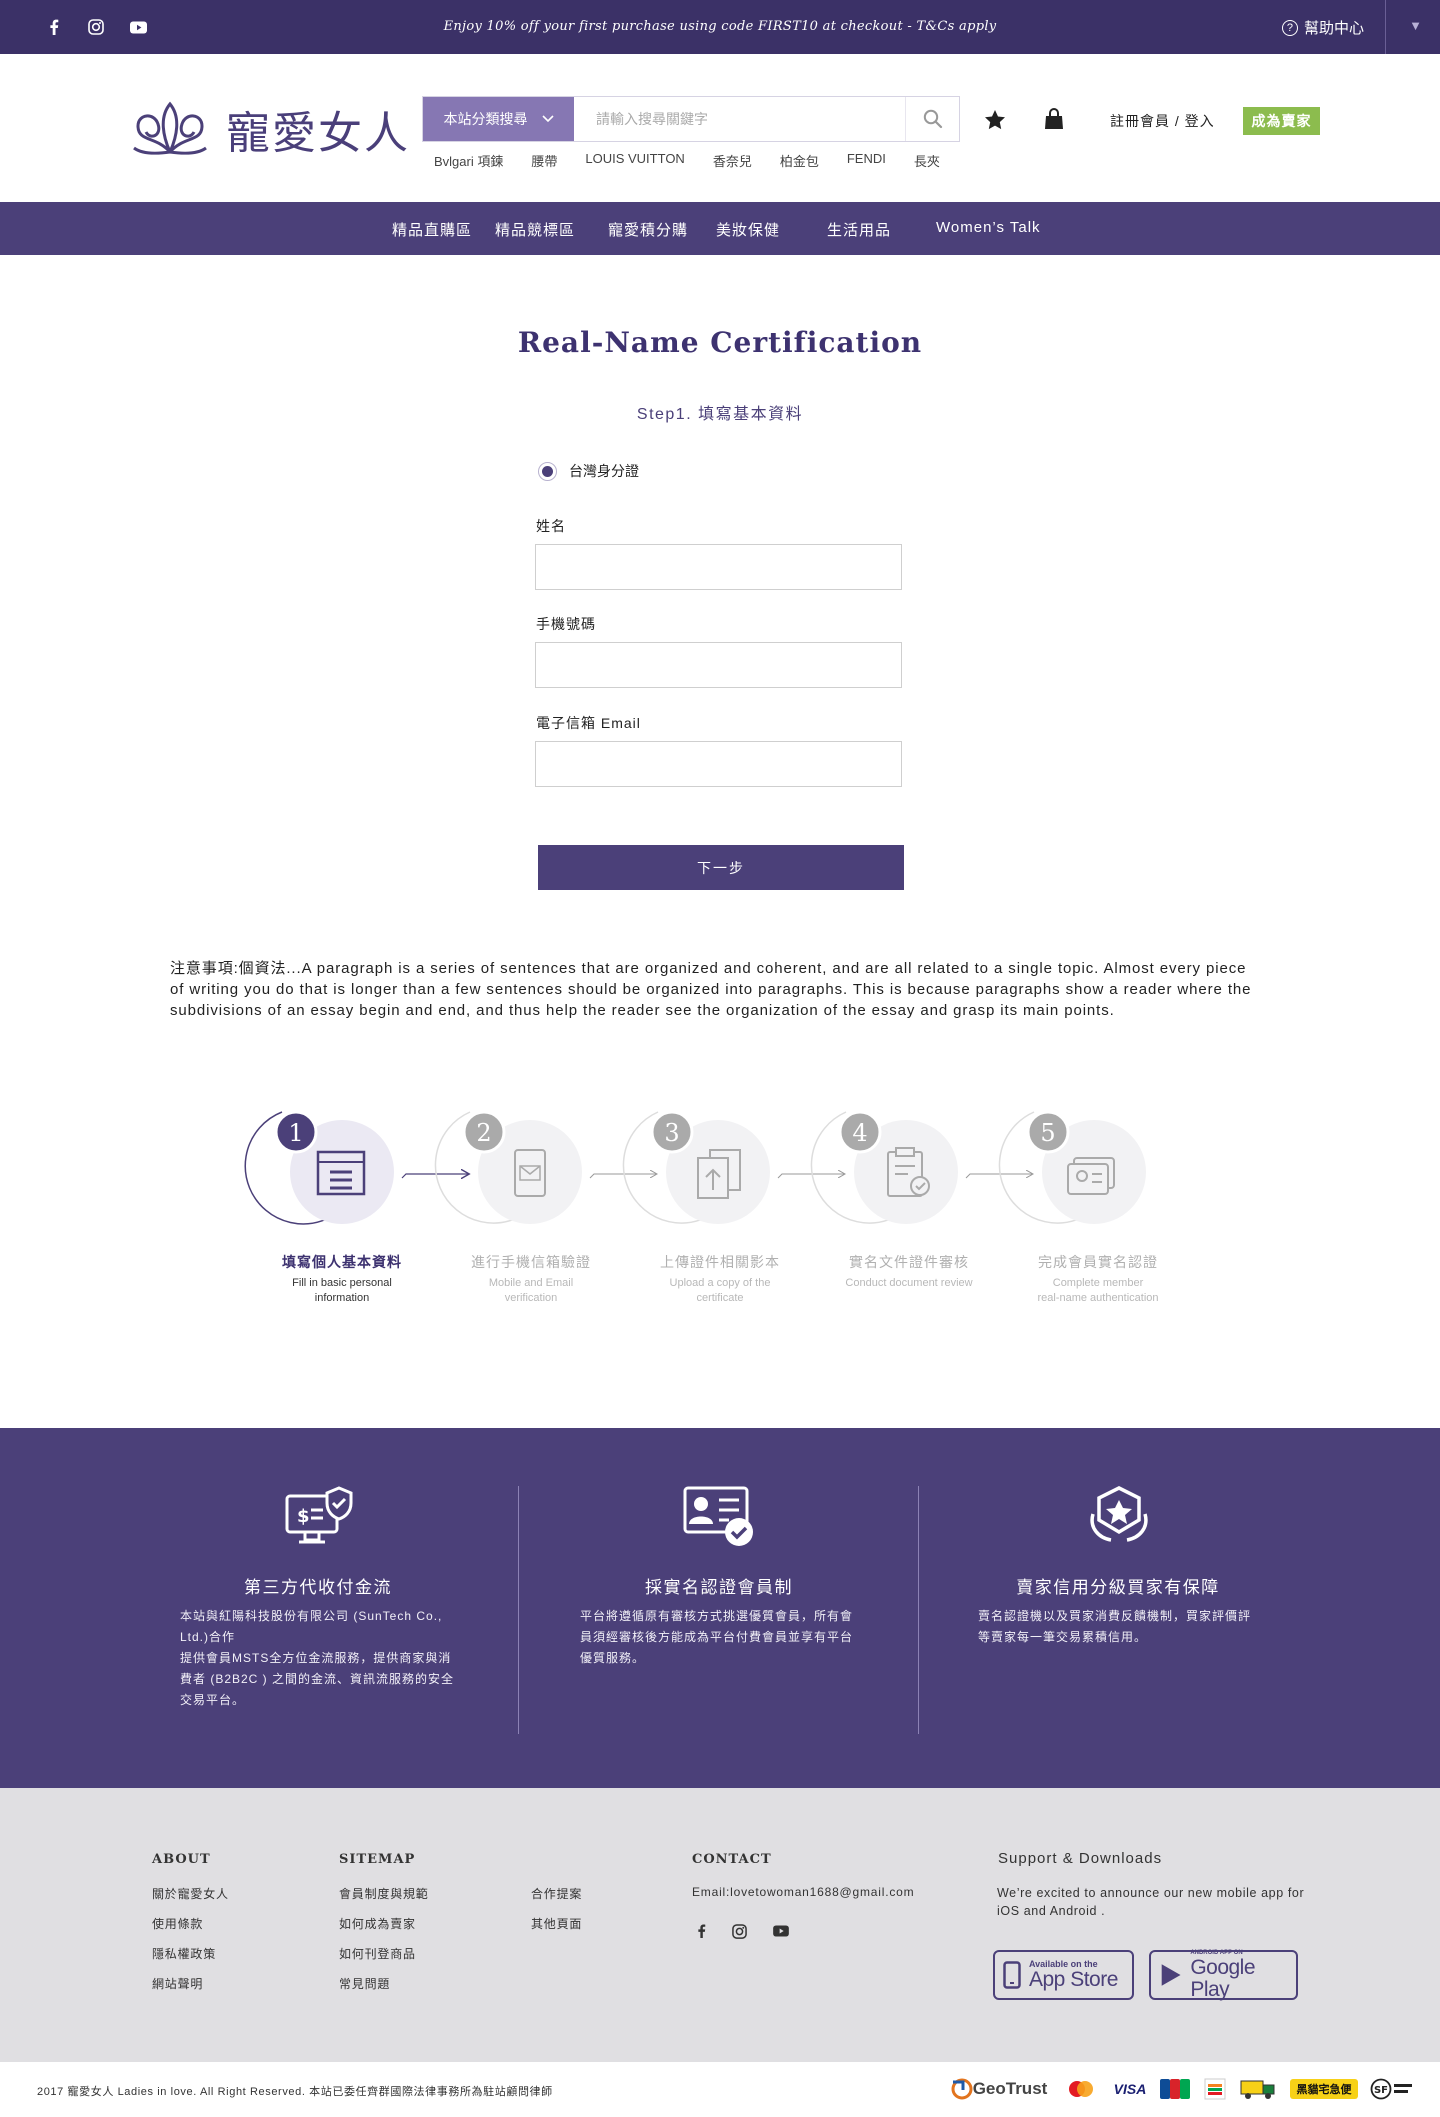 The width and height of the screenshot is (1440, 2117). I want to click on hot-keyword: FENDI, so click(866, 160).